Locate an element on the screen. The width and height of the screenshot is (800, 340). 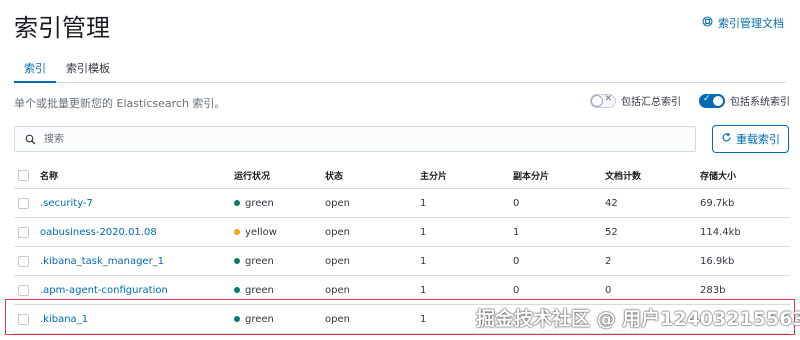
search-field is located at coordinates (355, 139).